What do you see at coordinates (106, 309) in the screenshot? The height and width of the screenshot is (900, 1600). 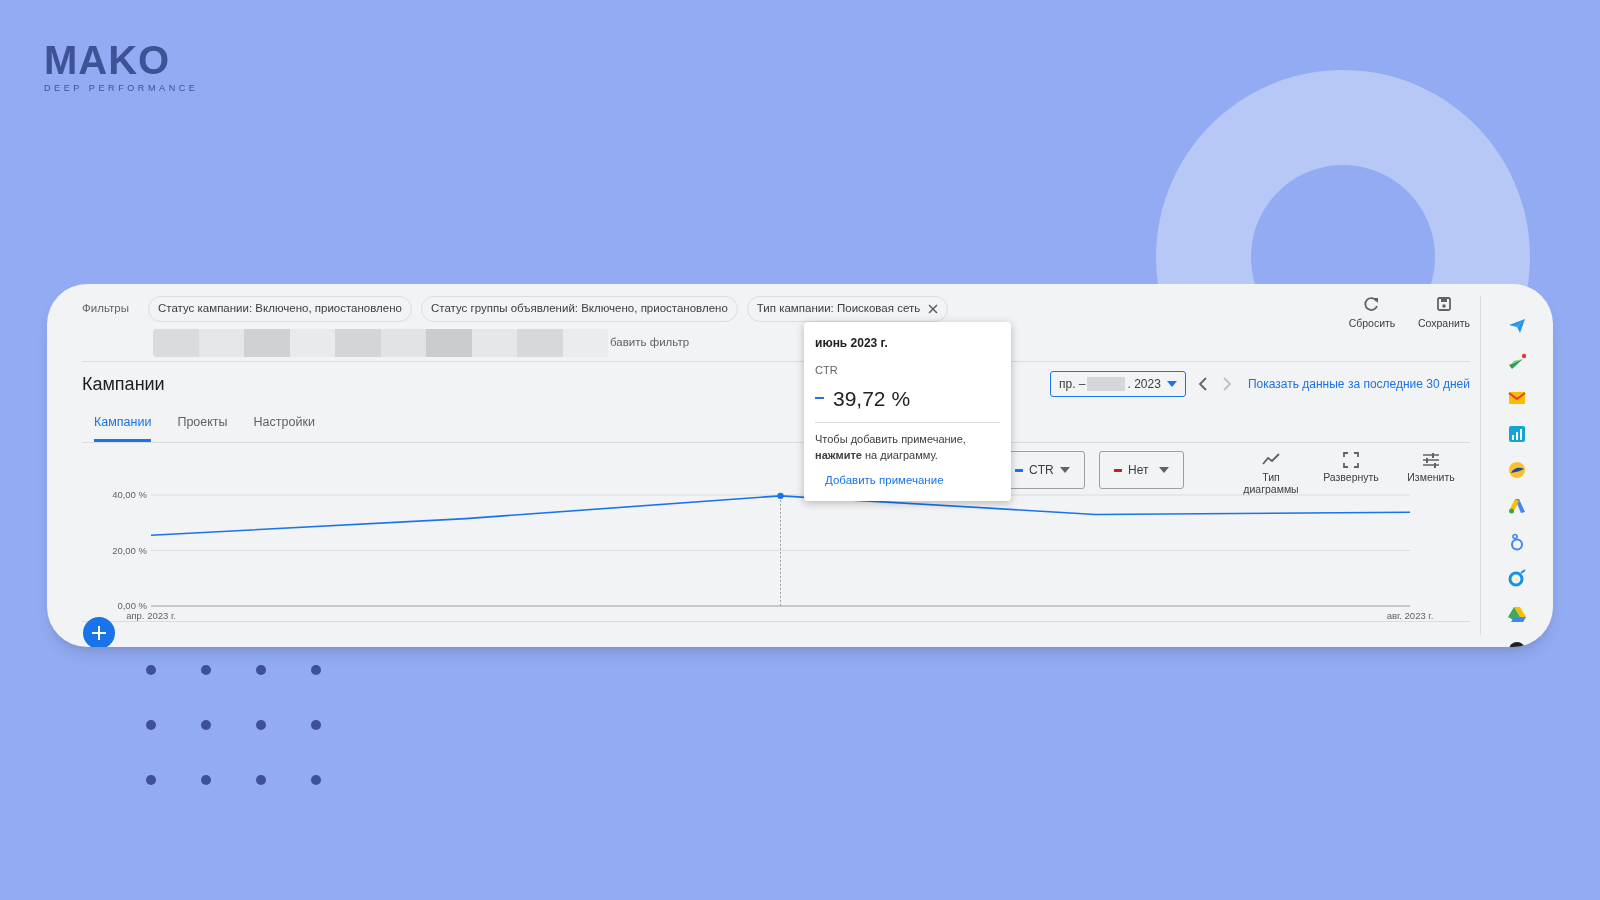 I see `filters-label: Фильтры` at bounding box center [106, 309].